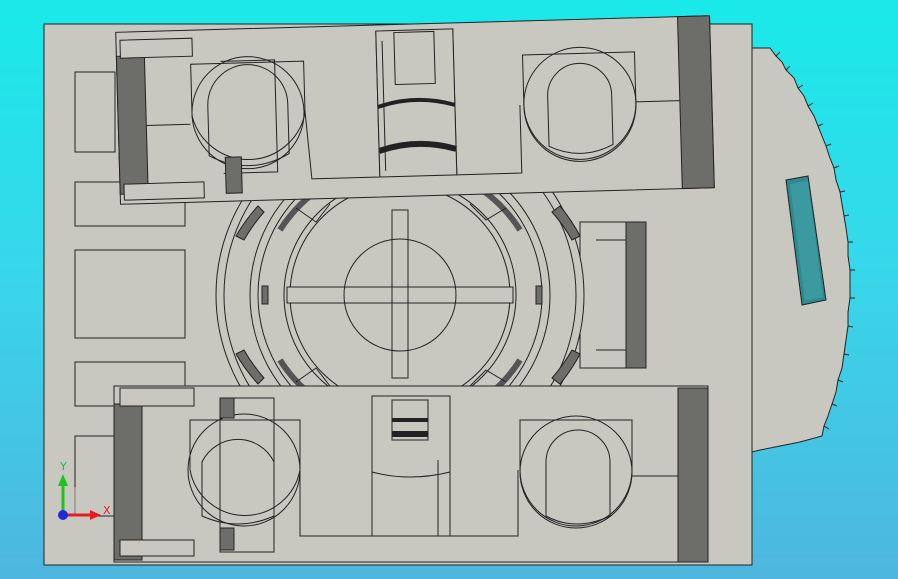 Image resolution: width=898 pixels, height=579 pixels. I want to click on z-axis-origin-icon, so click(63, 515).